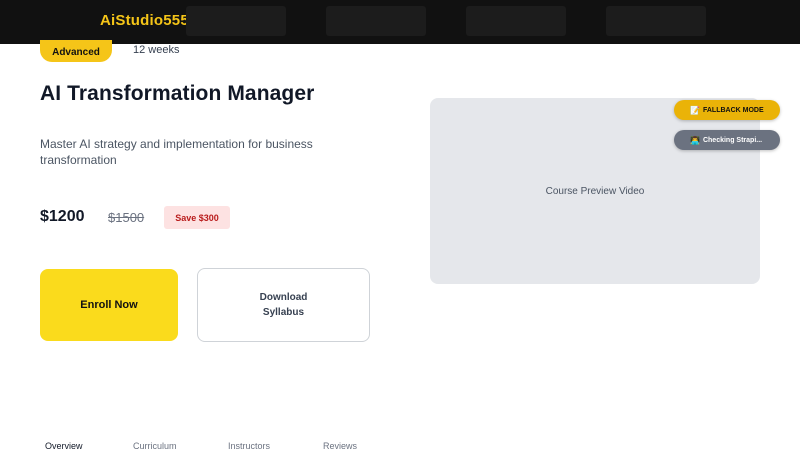 Image resolution: width=800 pixels, height=450 pixels. What do you see at coordinates (249, 445) in the screenshot?
I see `tab-instructors: Instructors` at bounding box center [249, 445].